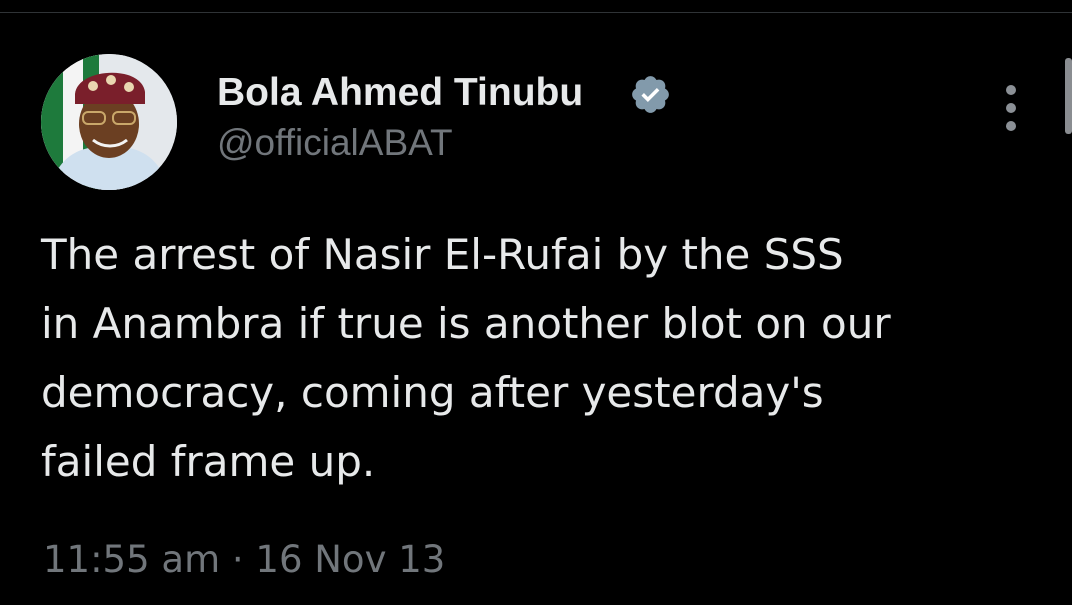 The image size is (1072, 605). I want to click on verified-badge-icon, so click(650, 94).